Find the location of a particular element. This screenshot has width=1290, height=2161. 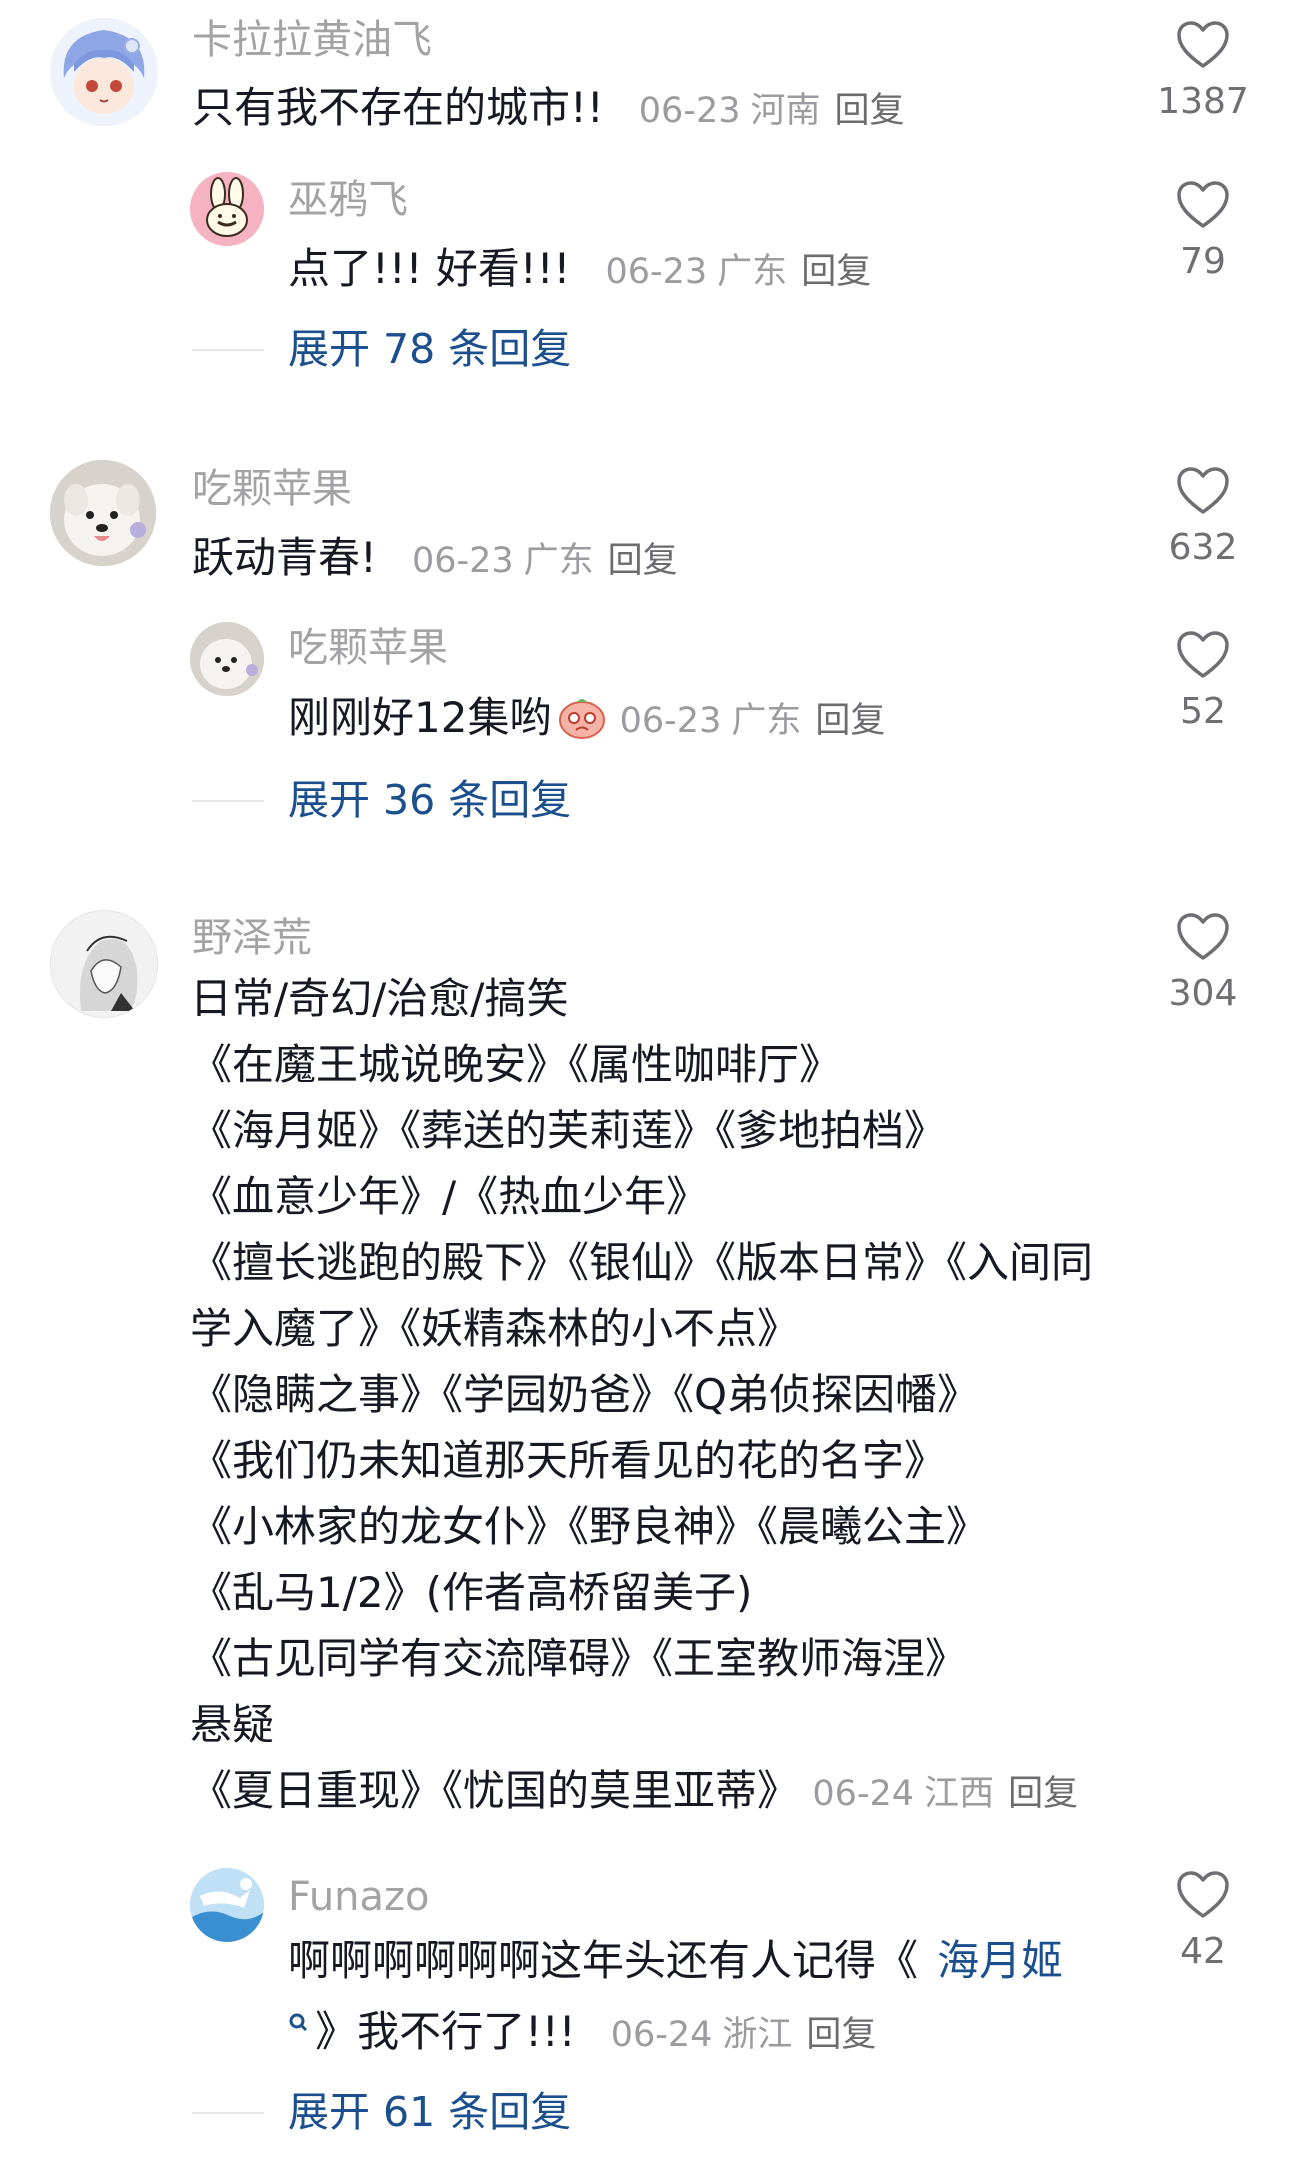

like-button: 42 is located at coordinates (1203, 1920).